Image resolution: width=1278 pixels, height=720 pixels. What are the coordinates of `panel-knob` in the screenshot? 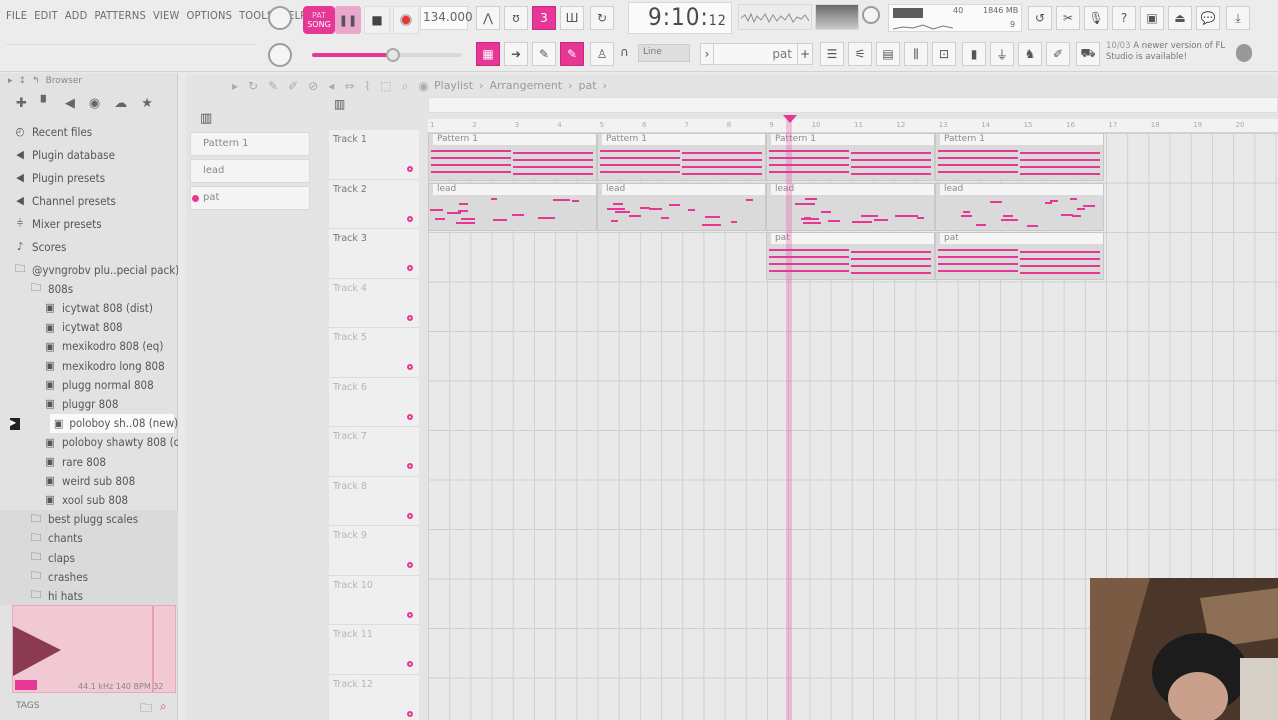 It's located at (871, 15).